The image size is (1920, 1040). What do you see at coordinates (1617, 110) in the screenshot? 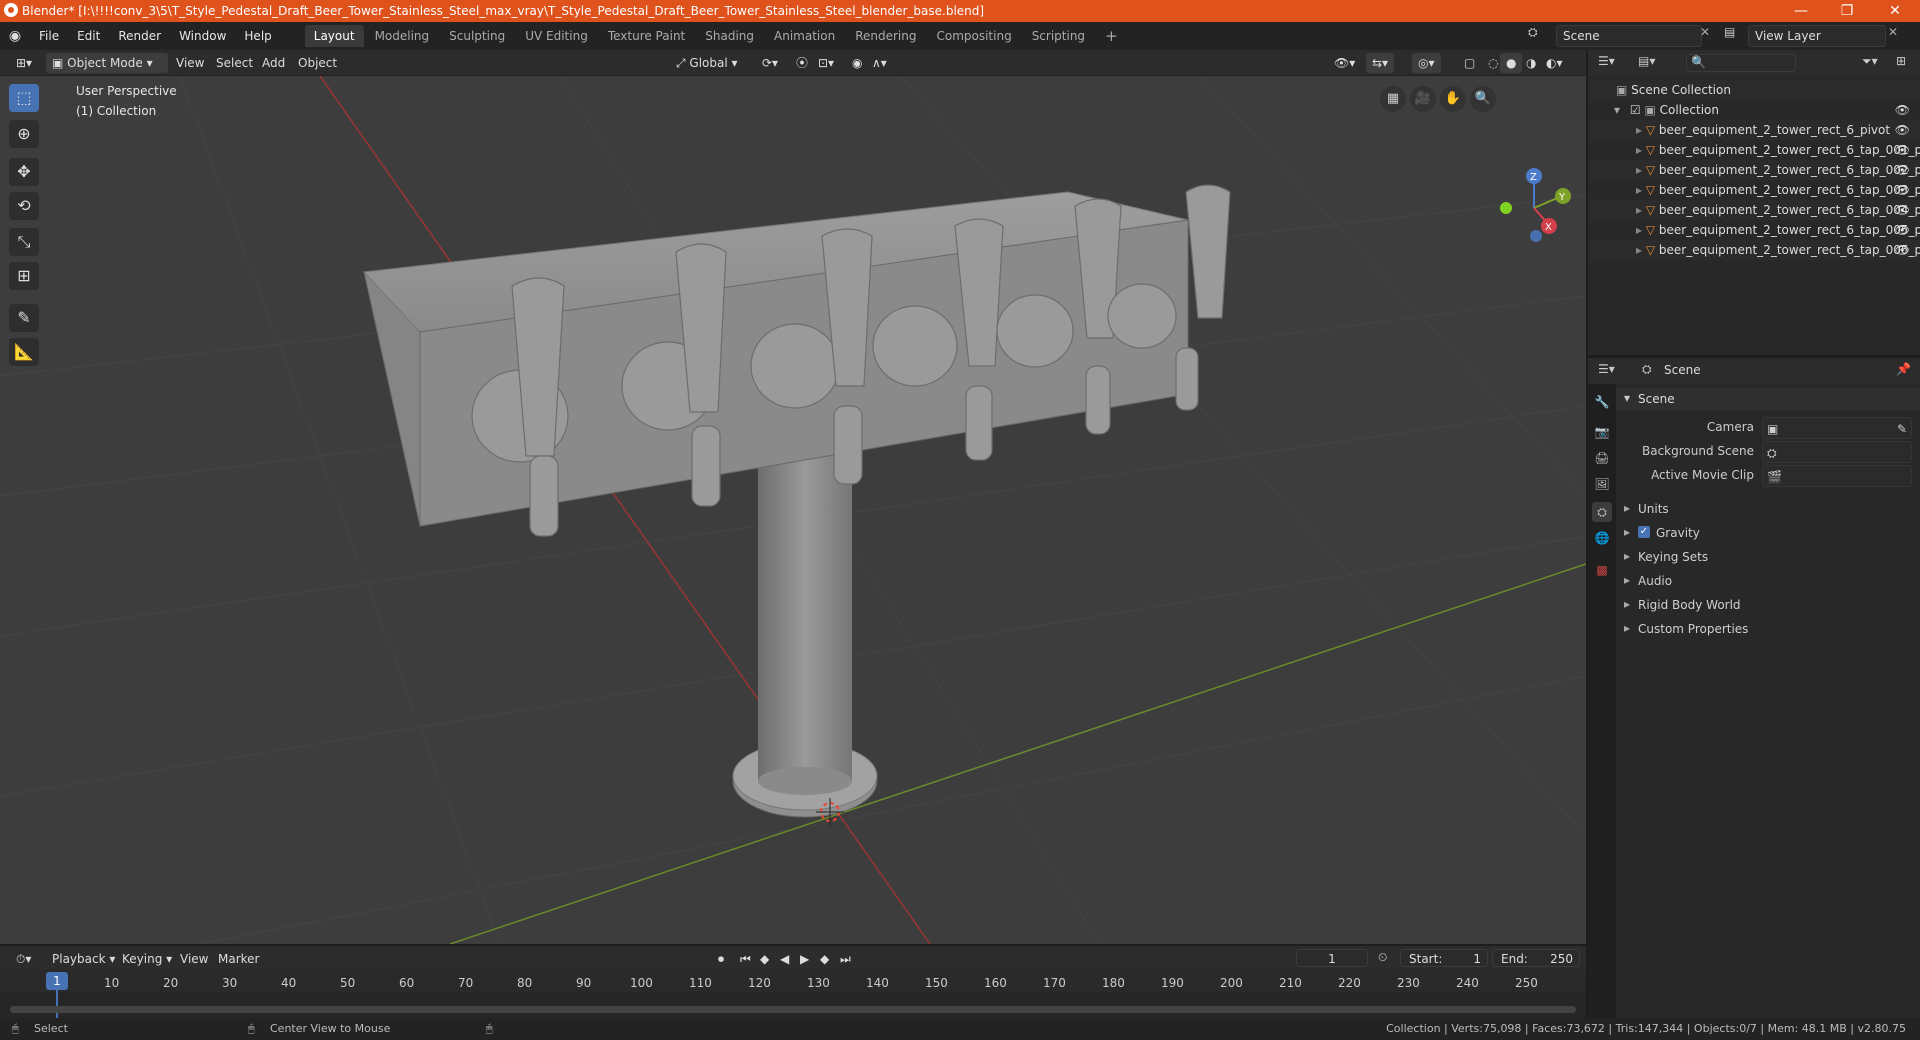
I see `expand-arrow-icon: ▾` at bounding box center [1617, 110].